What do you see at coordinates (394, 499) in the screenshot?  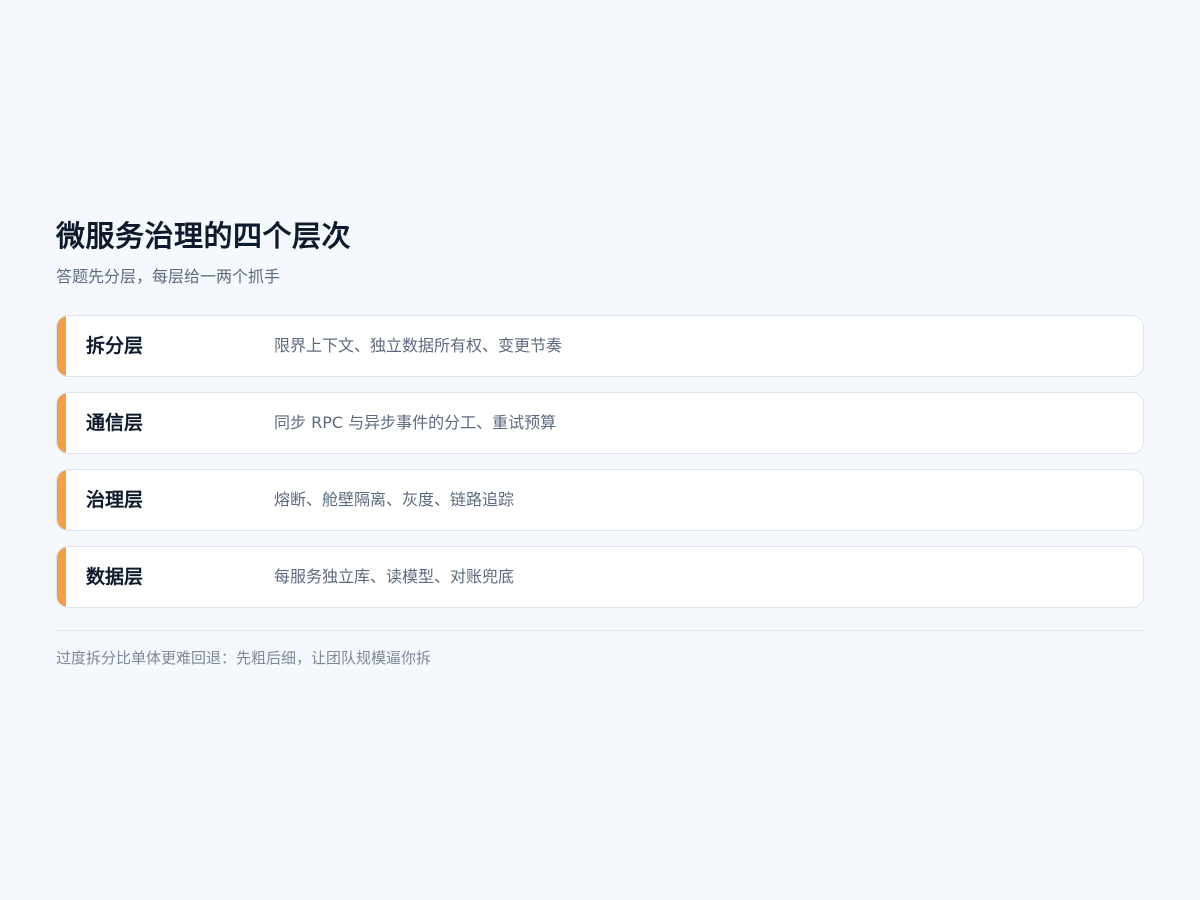 I see `layer-description: 熔断、舱壁隔离、灰度、链路追踪` at bounding box center [394, 499].